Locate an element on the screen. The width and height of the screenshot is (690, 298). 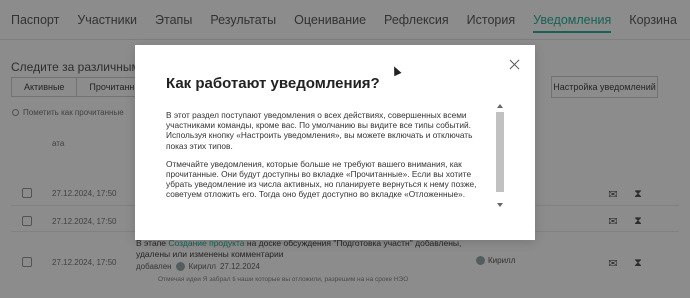
scroll-thumb is located at coordinates (500, 152).